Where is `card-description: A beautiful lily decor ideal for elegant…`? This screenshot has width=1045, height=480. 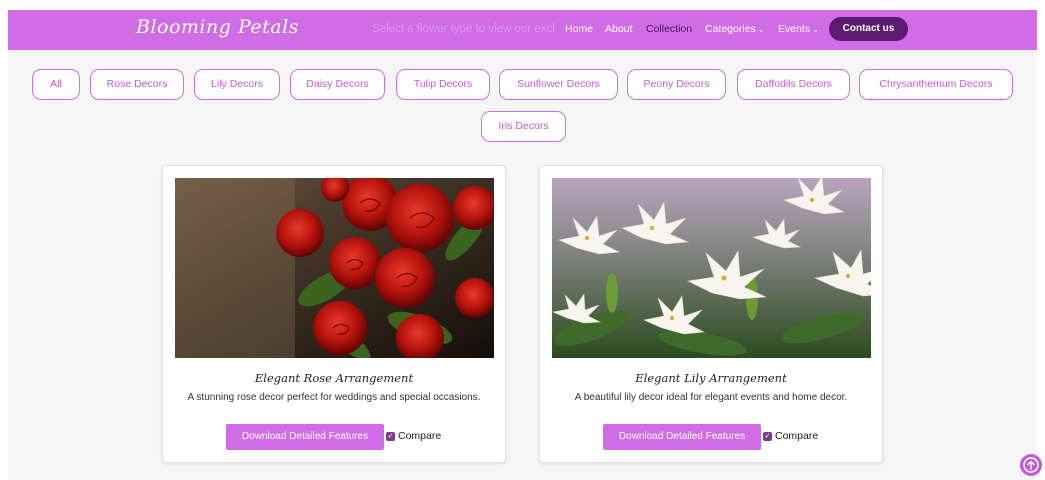
card-description: A beautiful lily decor ideal for elegant… is located at coordinates (711, 397).